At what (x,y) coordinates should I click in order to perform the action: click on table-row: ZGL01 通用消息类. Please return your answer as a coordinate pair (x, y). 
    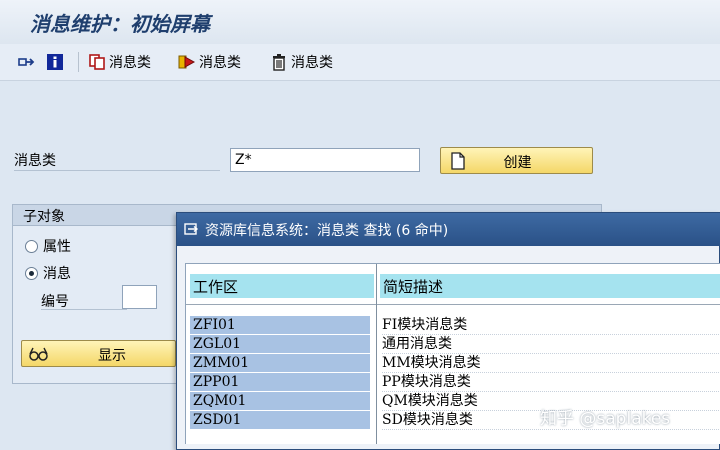
    Looking at the image, I should click on (453, 344).